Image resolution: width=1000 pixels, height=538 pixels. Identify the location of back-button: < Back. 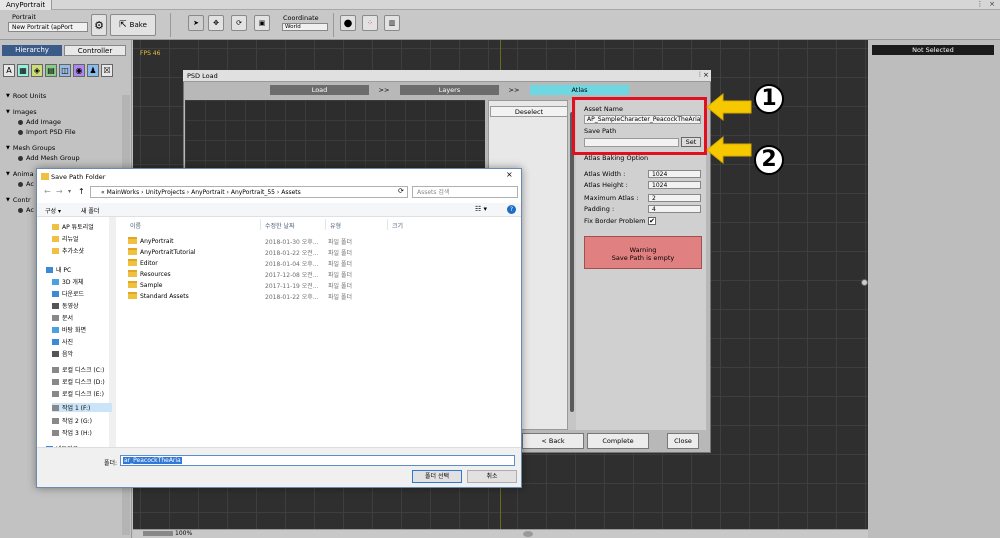
(553, 441).